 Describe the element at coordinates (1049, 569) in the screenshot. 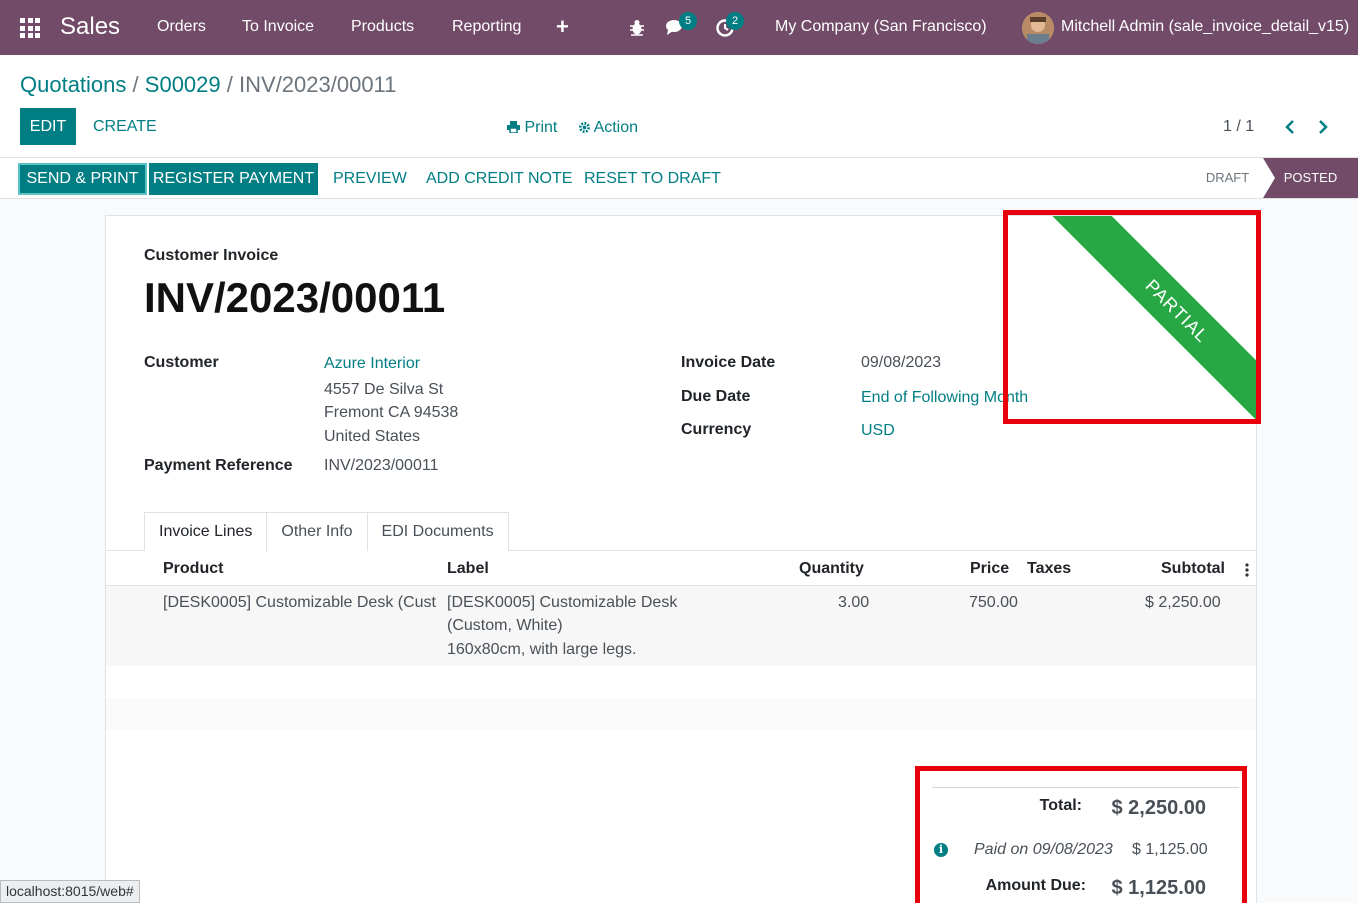

I see `header-taxes: Taxes` at that location.